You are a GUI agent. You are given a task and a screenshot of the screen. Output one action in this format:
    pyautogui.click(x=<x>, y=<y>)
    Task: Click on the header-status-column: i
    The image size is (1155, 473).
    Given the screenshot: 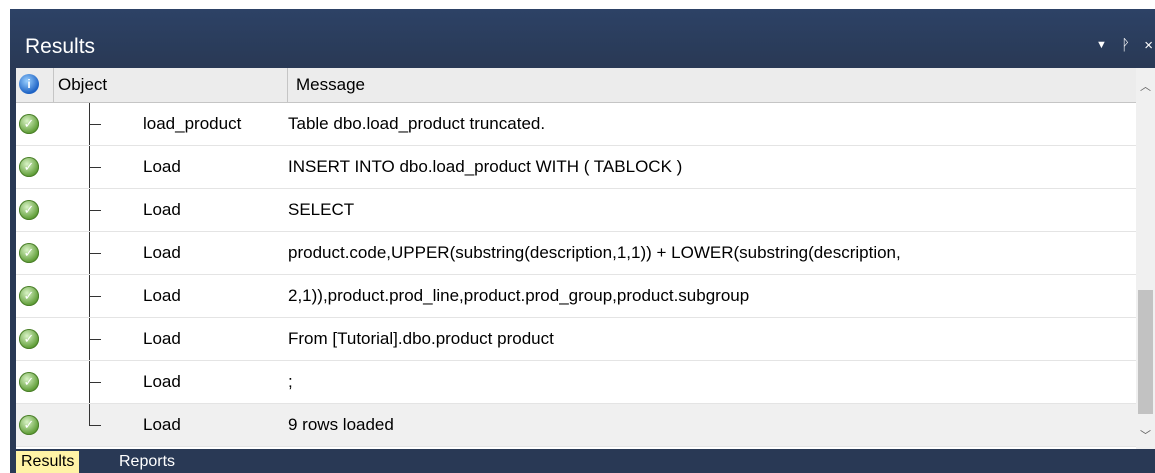 What is the action you would take?
    pyautogui.click(x=35, y=85)
    